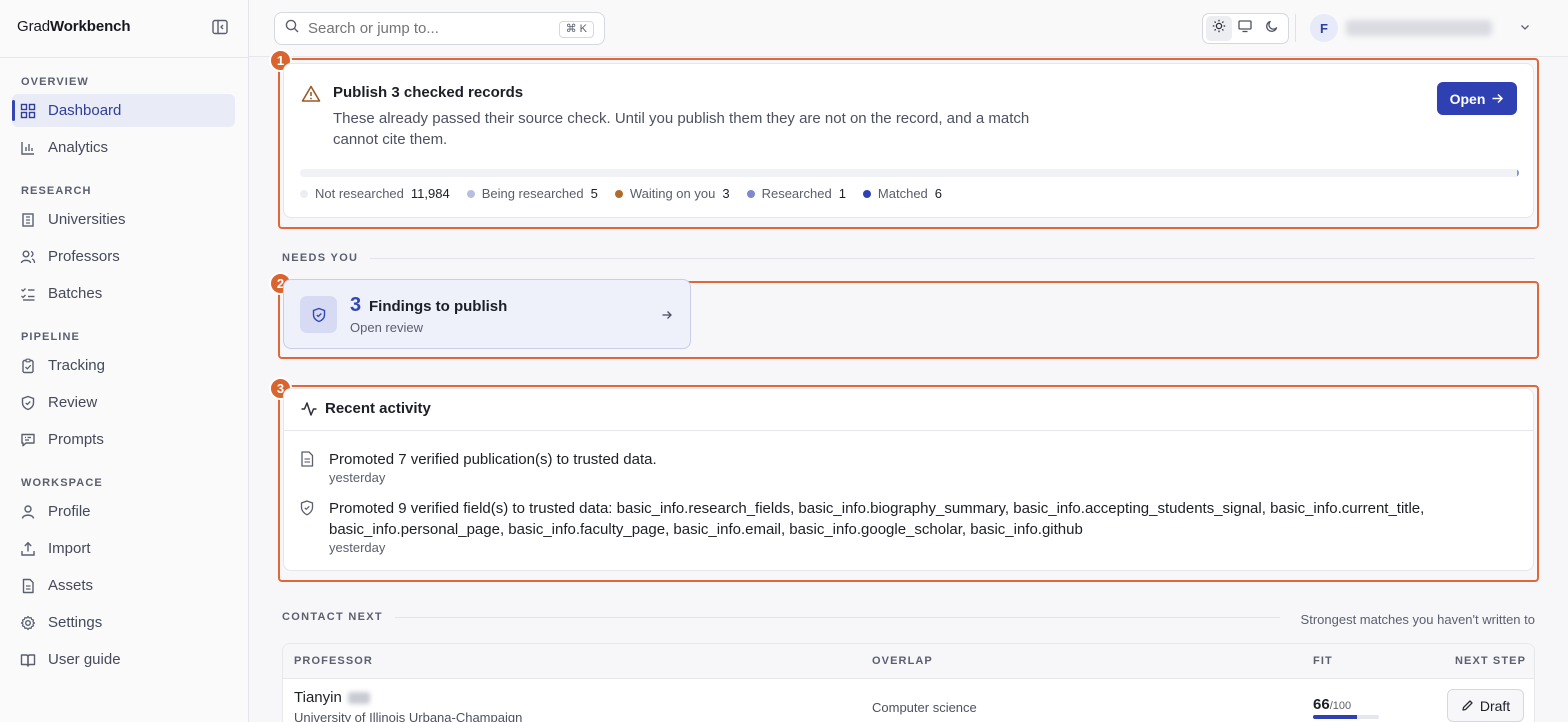  I want to click on warning-icon, so click(311, 96).